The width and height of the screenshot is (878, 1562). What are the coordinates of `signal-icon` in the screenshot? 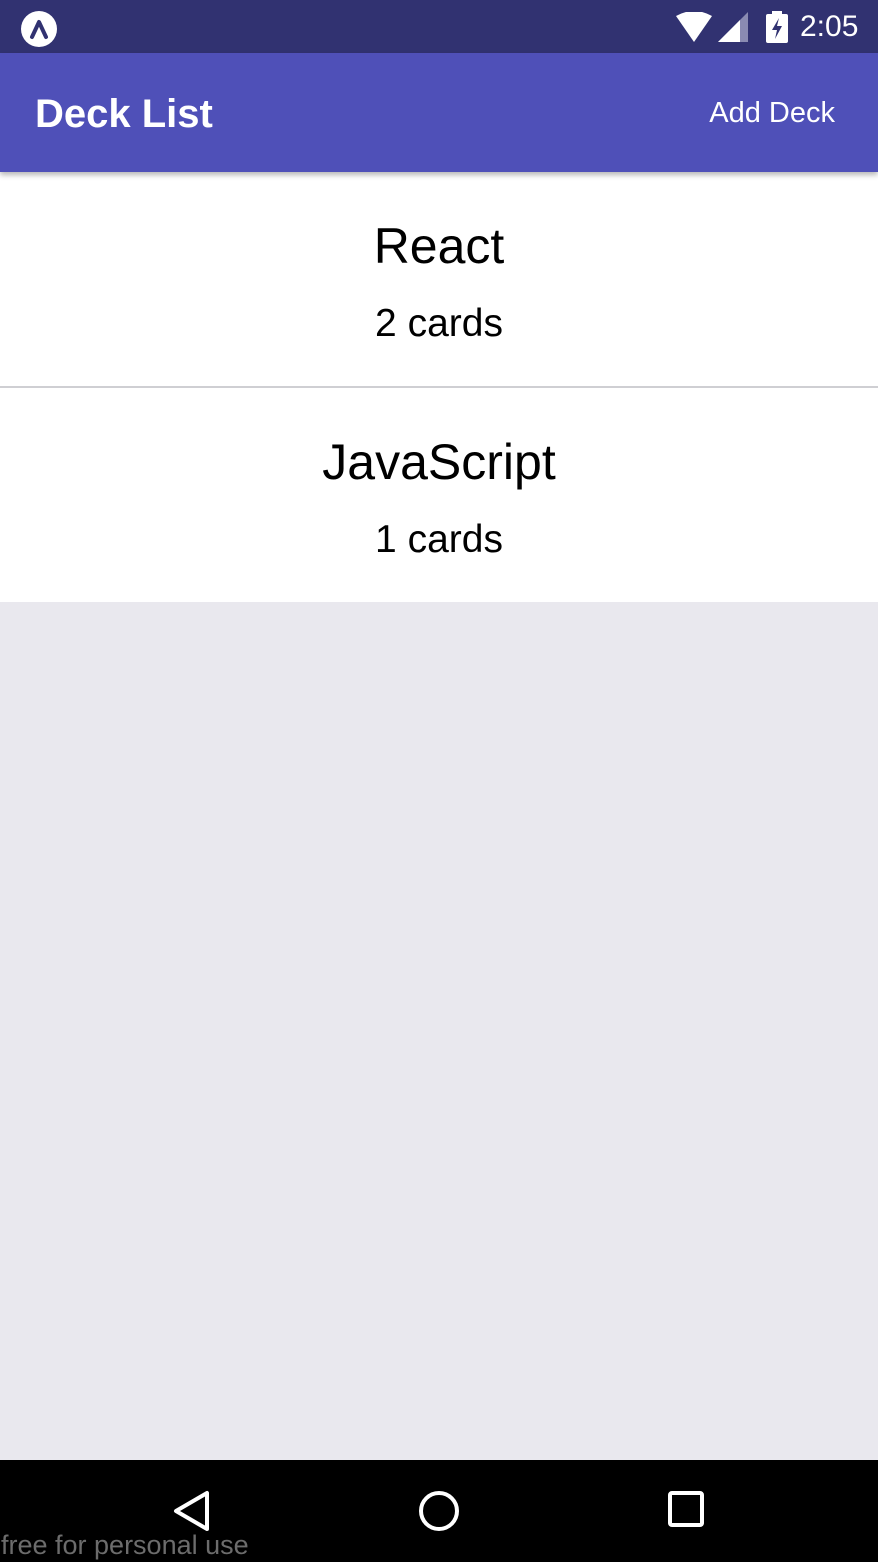 It's located at (733, 27).